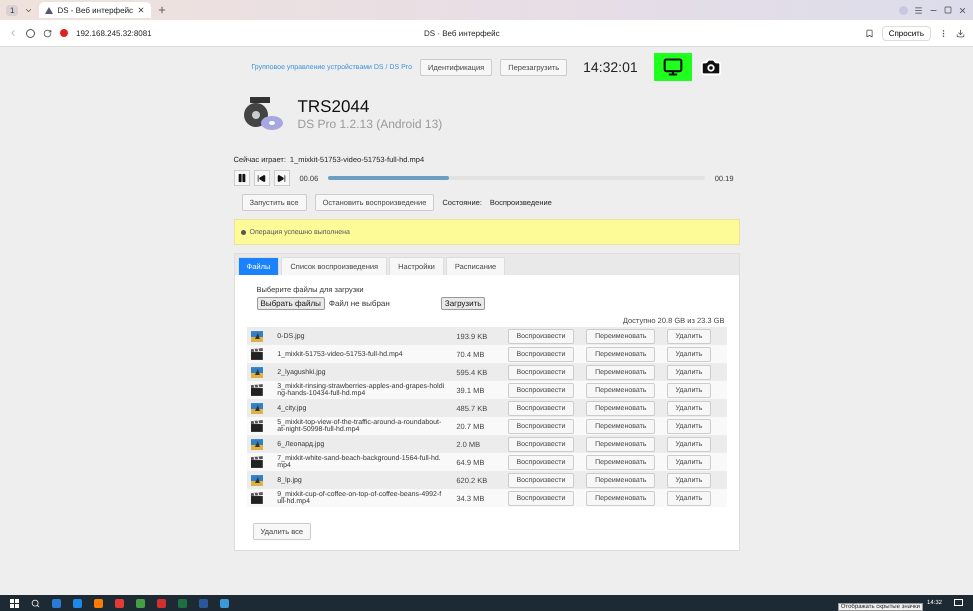 The image size is (973, 611). What do you see at coordinates (918, 10) in the screenshot?
I see `menu-icon` at bounding box center [918, 10].